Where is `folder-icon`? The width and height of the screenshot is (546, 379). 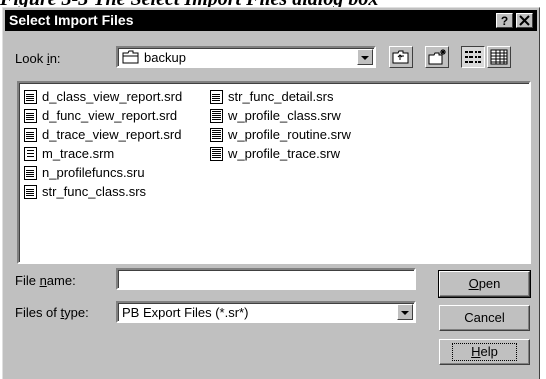
folder-icon is located at coordinates (130, 57).